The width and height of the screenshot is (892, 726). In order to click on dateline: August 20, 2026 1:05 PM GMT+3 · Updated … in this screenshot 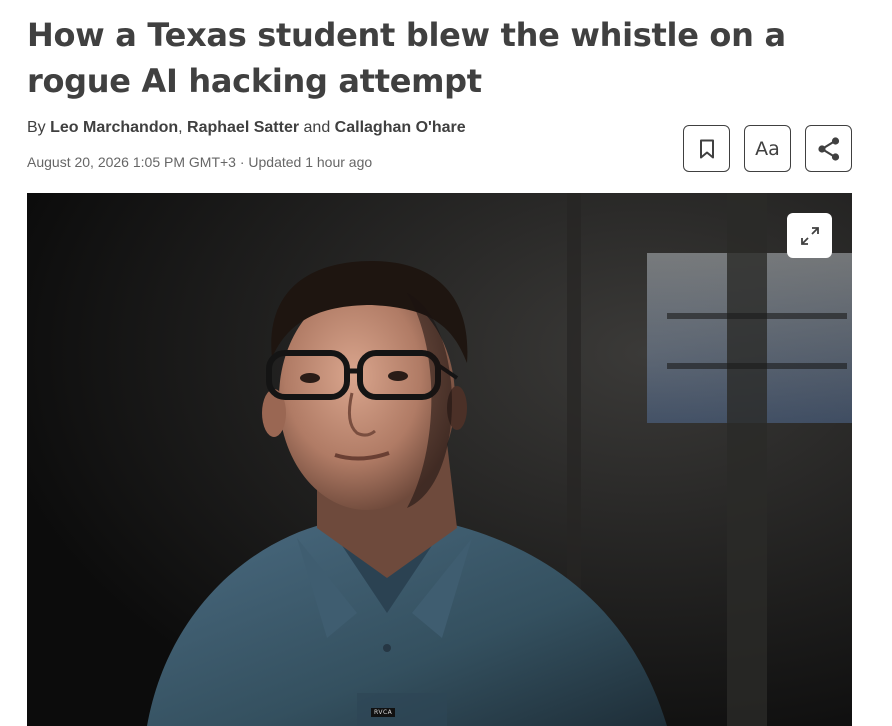, I will do `click(200, 162)`.